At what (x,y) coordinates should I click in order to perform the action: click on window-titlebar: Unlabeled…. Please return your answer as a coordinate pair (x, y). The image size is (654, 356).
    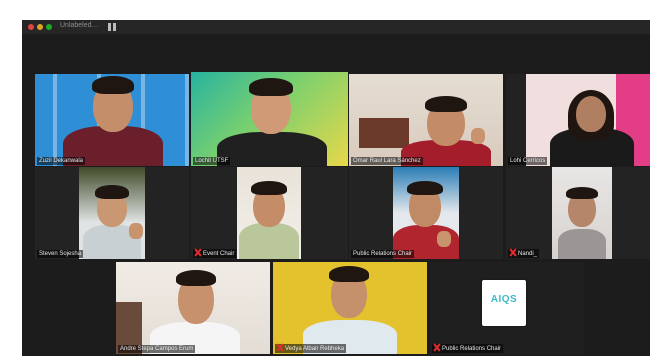
    Looking at the image, I should click on (336, 27).